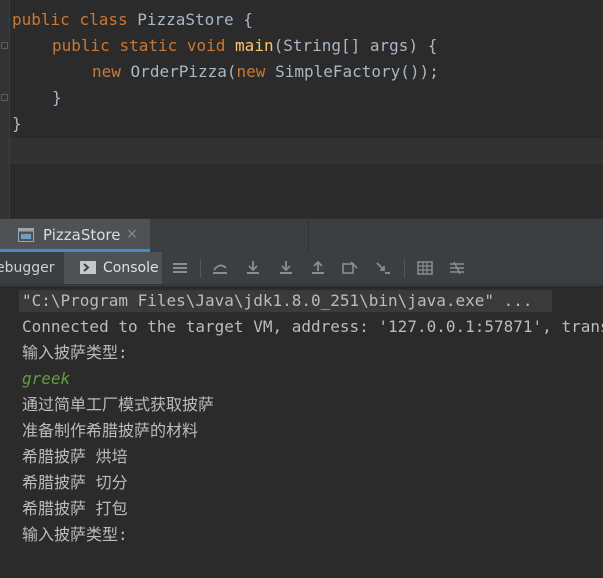 The width and height of the screenshot is (603, 578). I want to click on show-execution-point-icon, so click(220, 268).